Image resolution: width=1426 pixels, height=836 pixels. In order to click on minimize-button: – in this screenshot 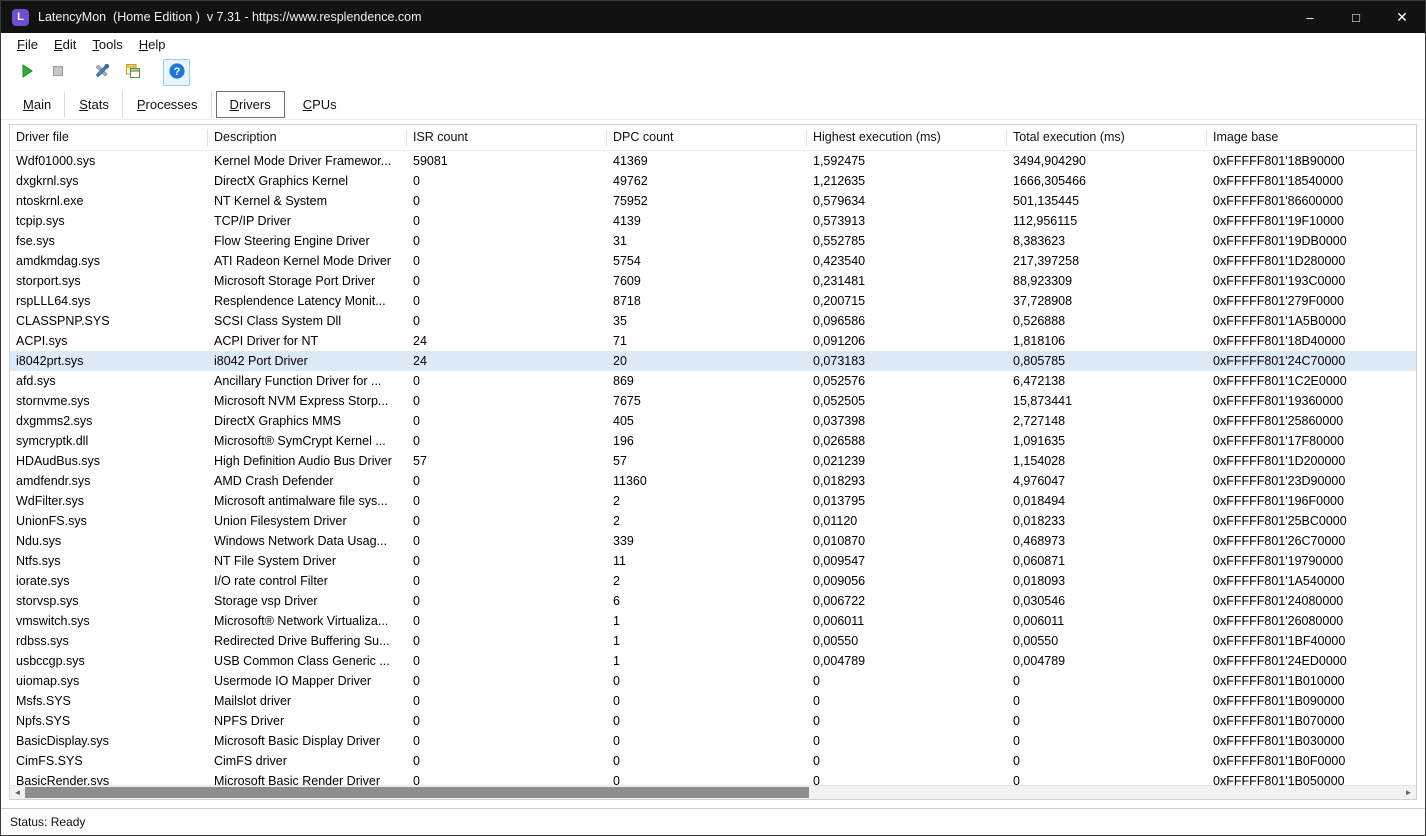, I will do `click(1310, 17)`.